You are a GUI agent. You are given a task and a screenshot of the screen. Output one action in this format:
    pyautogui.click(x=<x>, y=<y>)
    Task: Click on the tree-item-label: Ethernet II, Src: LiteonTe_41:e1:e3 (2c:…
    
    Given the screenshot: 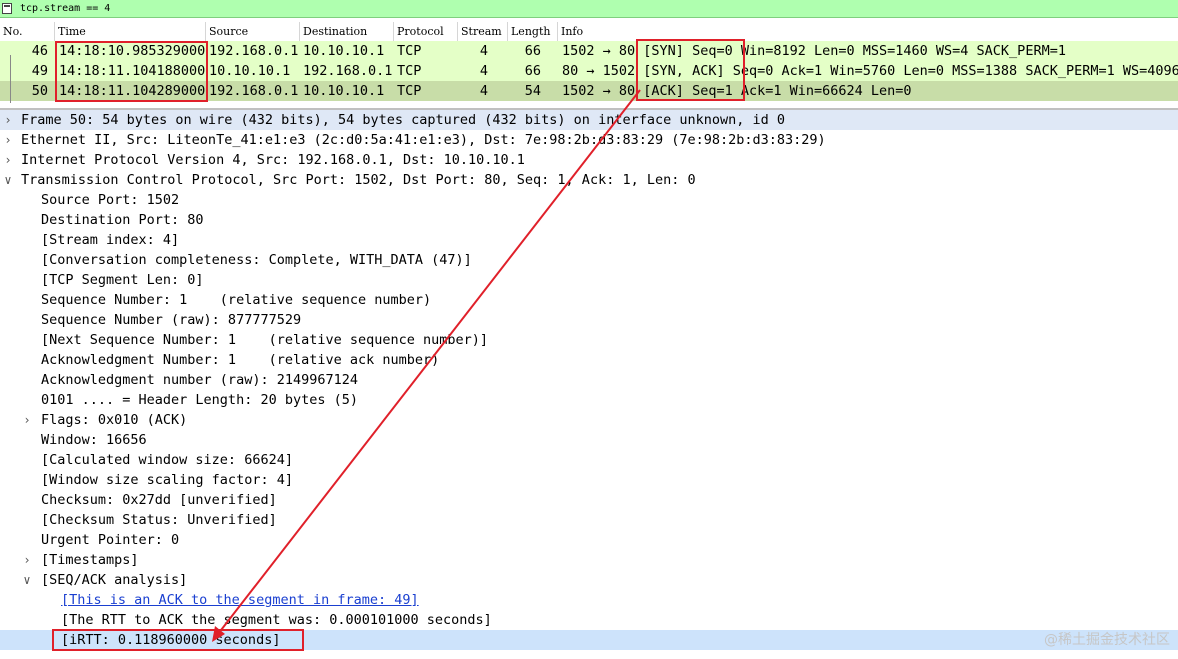 What is the action you would take?
    pyautogui.click(x=423, y=140)
    